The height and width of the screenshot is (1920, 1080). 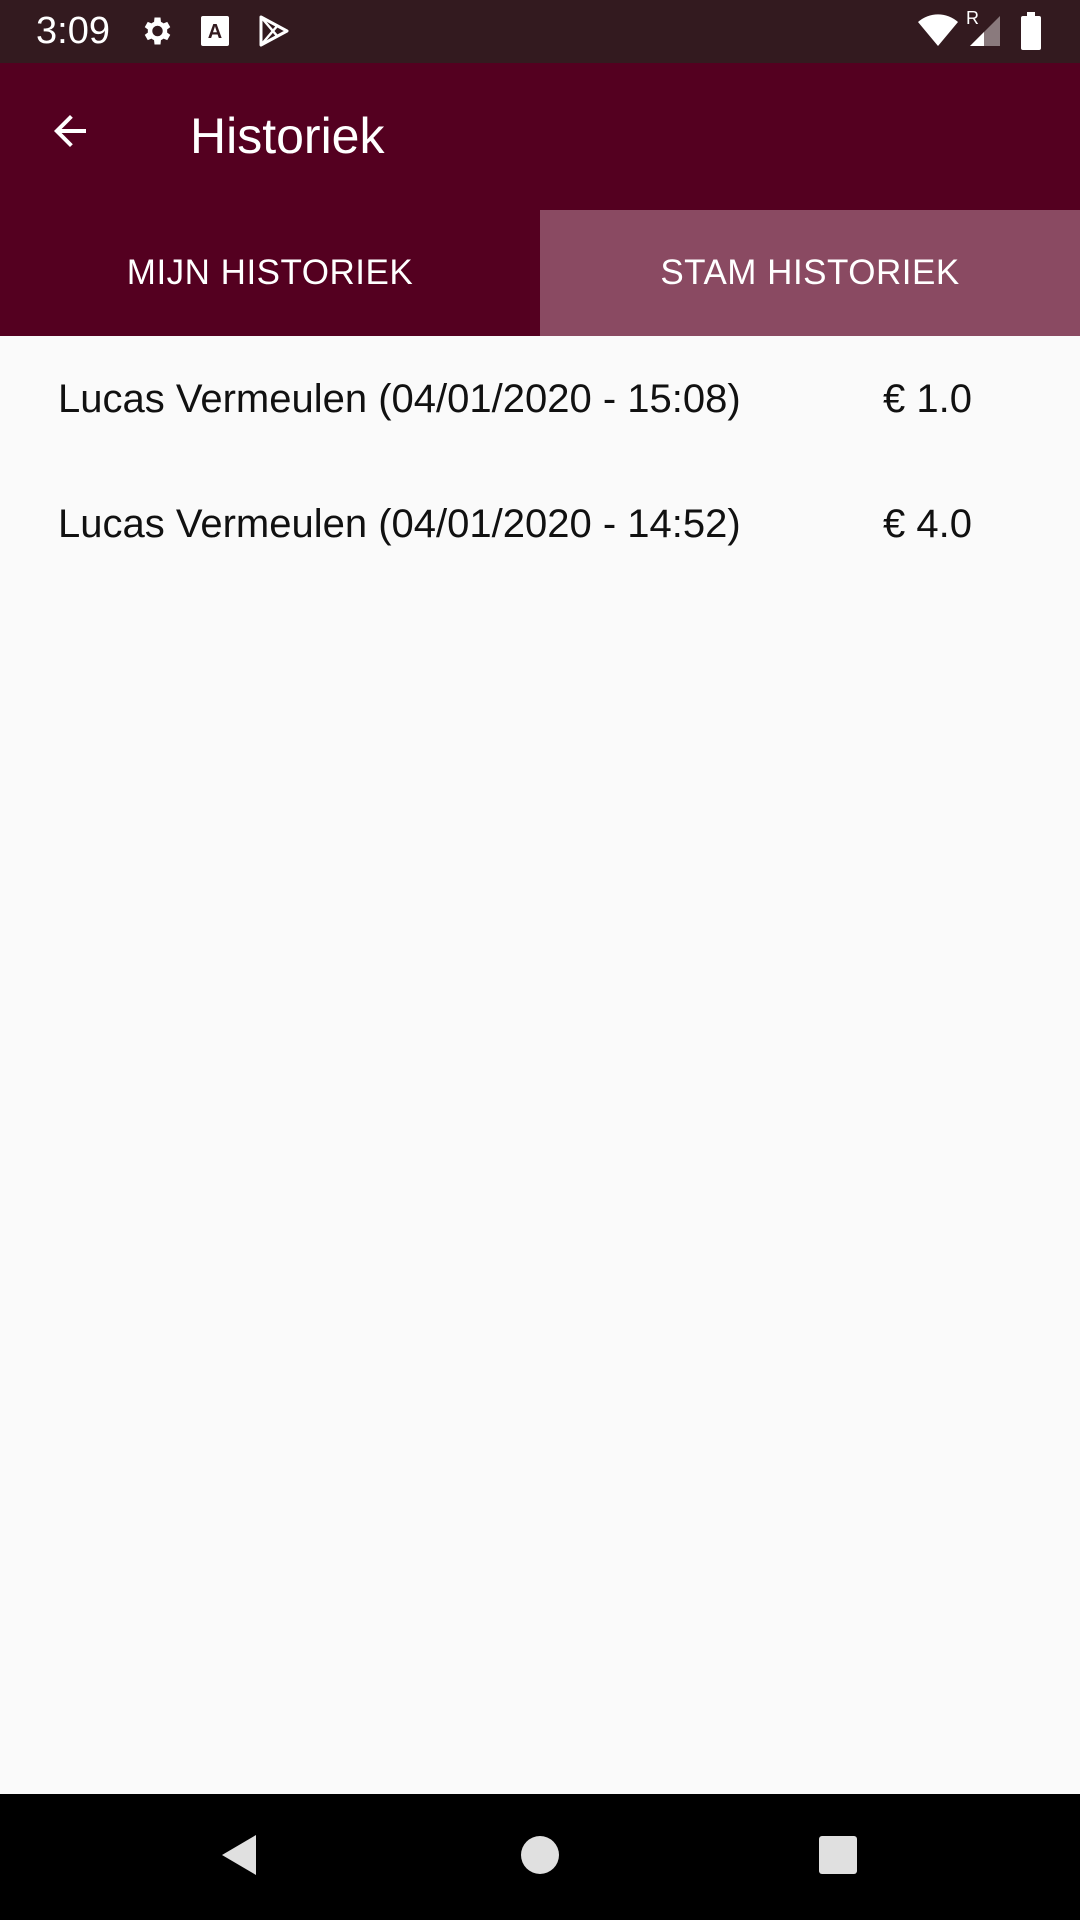 I want to click on nav-recents-button, so click(x=838, y=1857).